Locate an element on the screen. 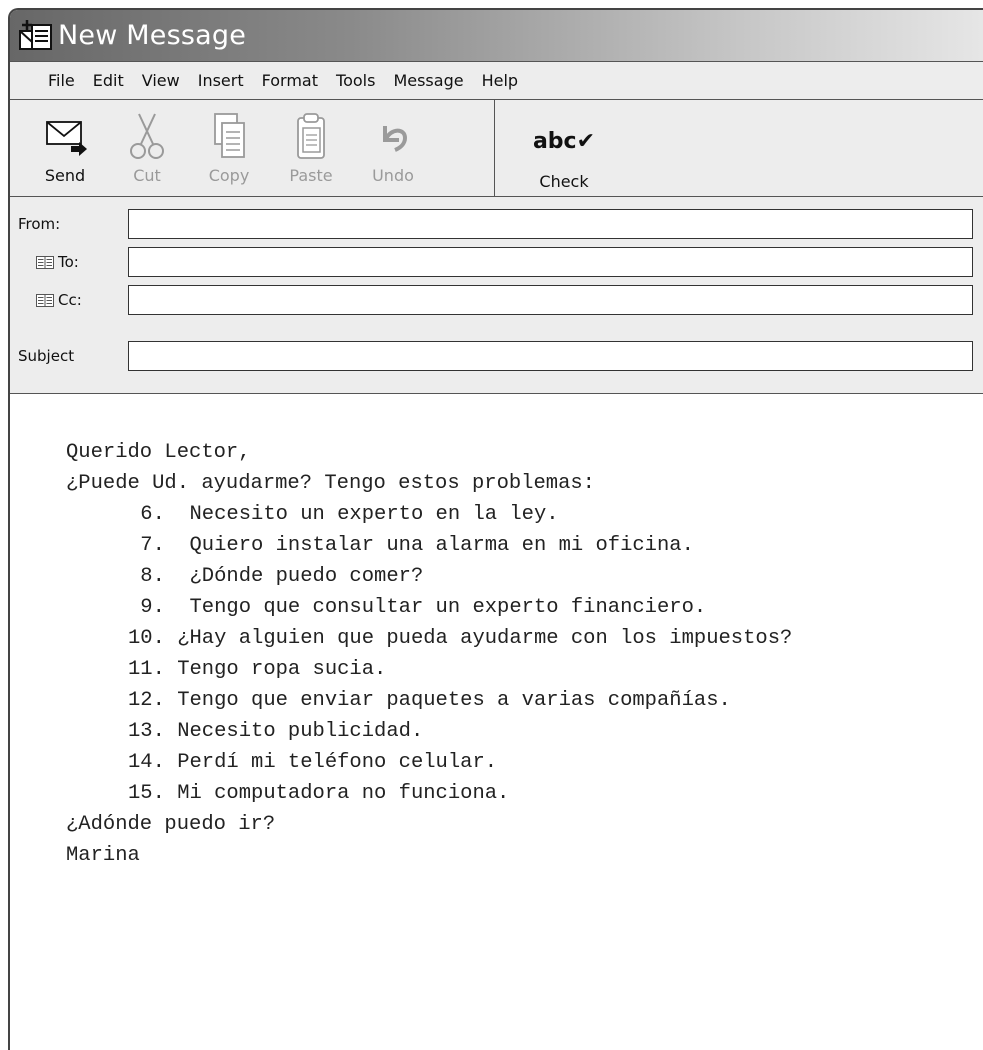 The image size is (983, 1050). to-field is located at coordinates (550, 262).